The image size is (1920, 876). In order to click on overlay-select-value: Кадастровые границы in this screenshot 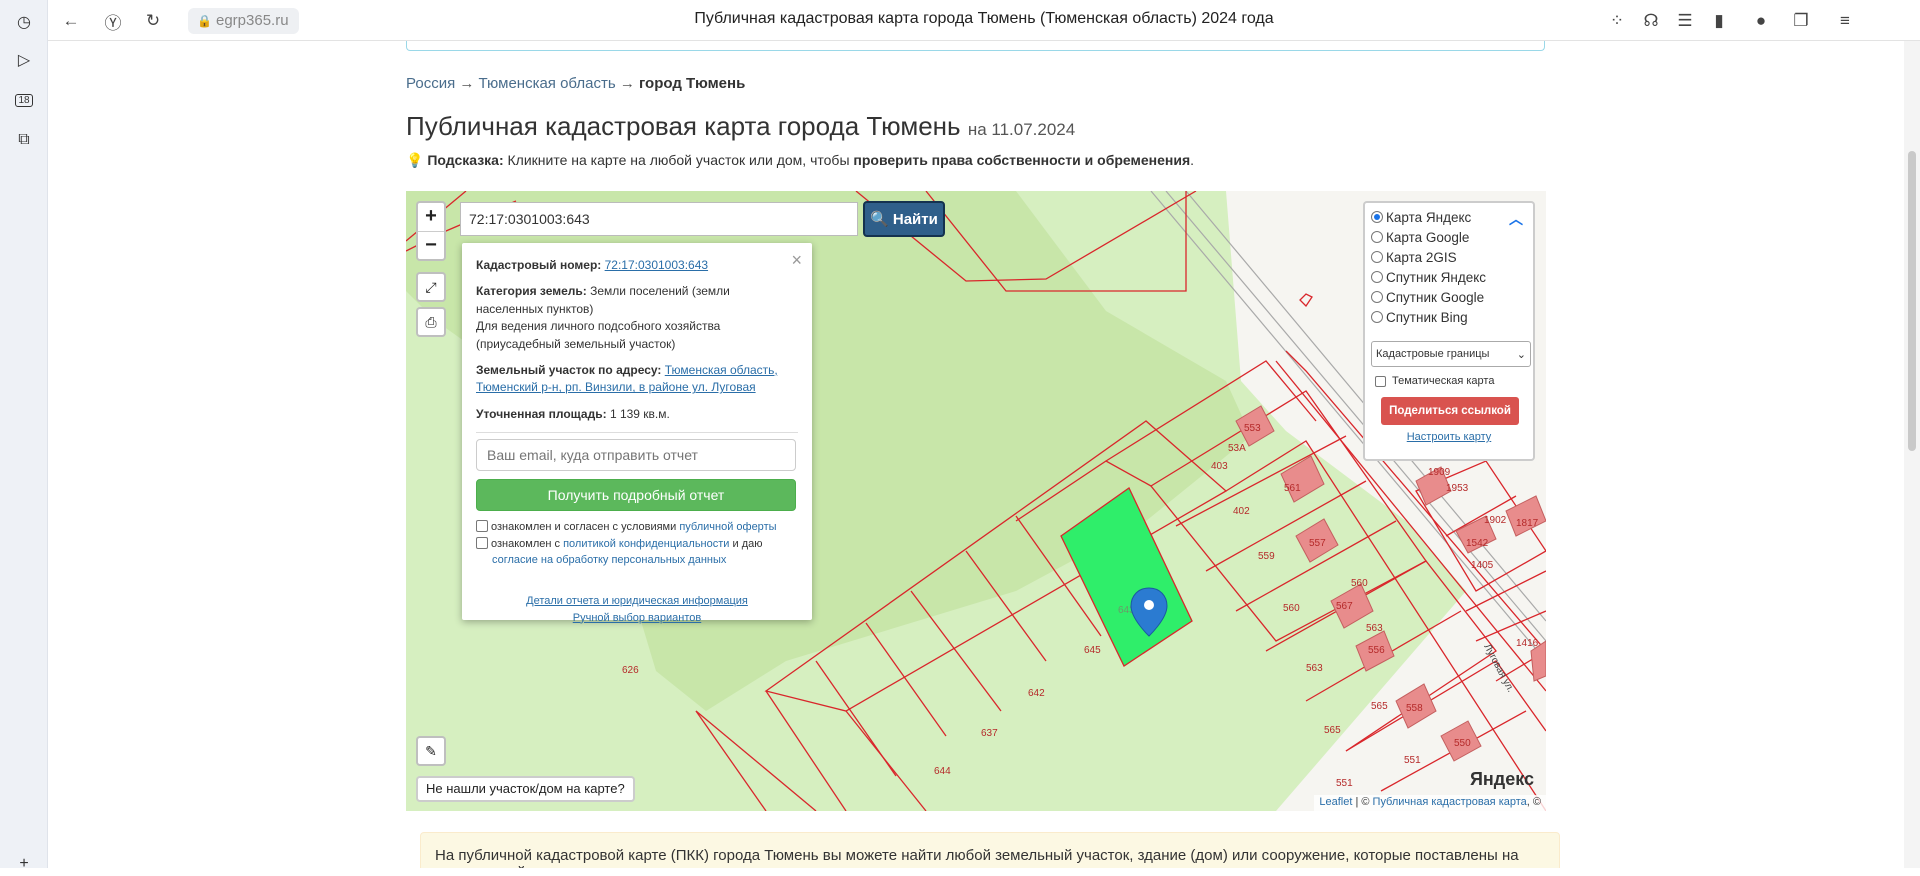, I will do `click(1433, 354)`.